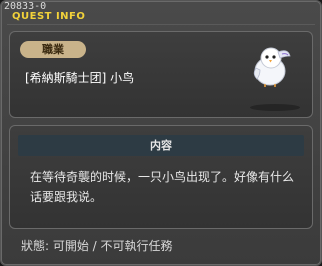 The width and height of the screenshot is (322, 266). What do you see at coordinates (53, 49) in the screenshot?
I see `job-badge: 職業` at bounding box center [53, 49].